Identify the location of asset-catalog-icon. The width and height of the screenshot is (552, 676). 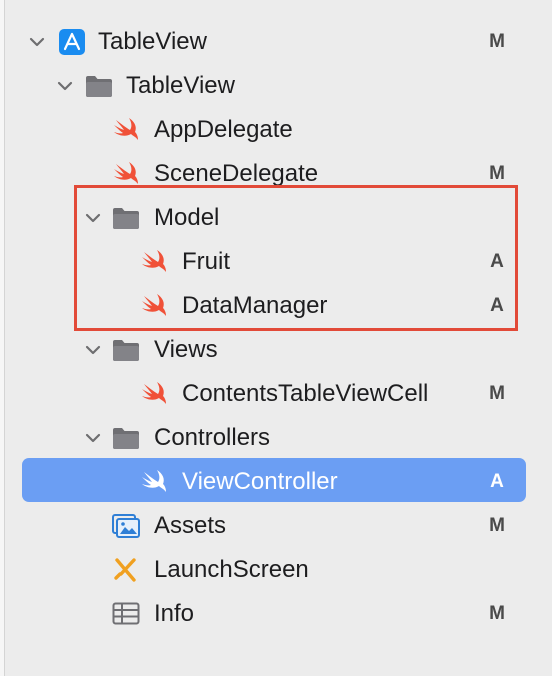
(126, 526).